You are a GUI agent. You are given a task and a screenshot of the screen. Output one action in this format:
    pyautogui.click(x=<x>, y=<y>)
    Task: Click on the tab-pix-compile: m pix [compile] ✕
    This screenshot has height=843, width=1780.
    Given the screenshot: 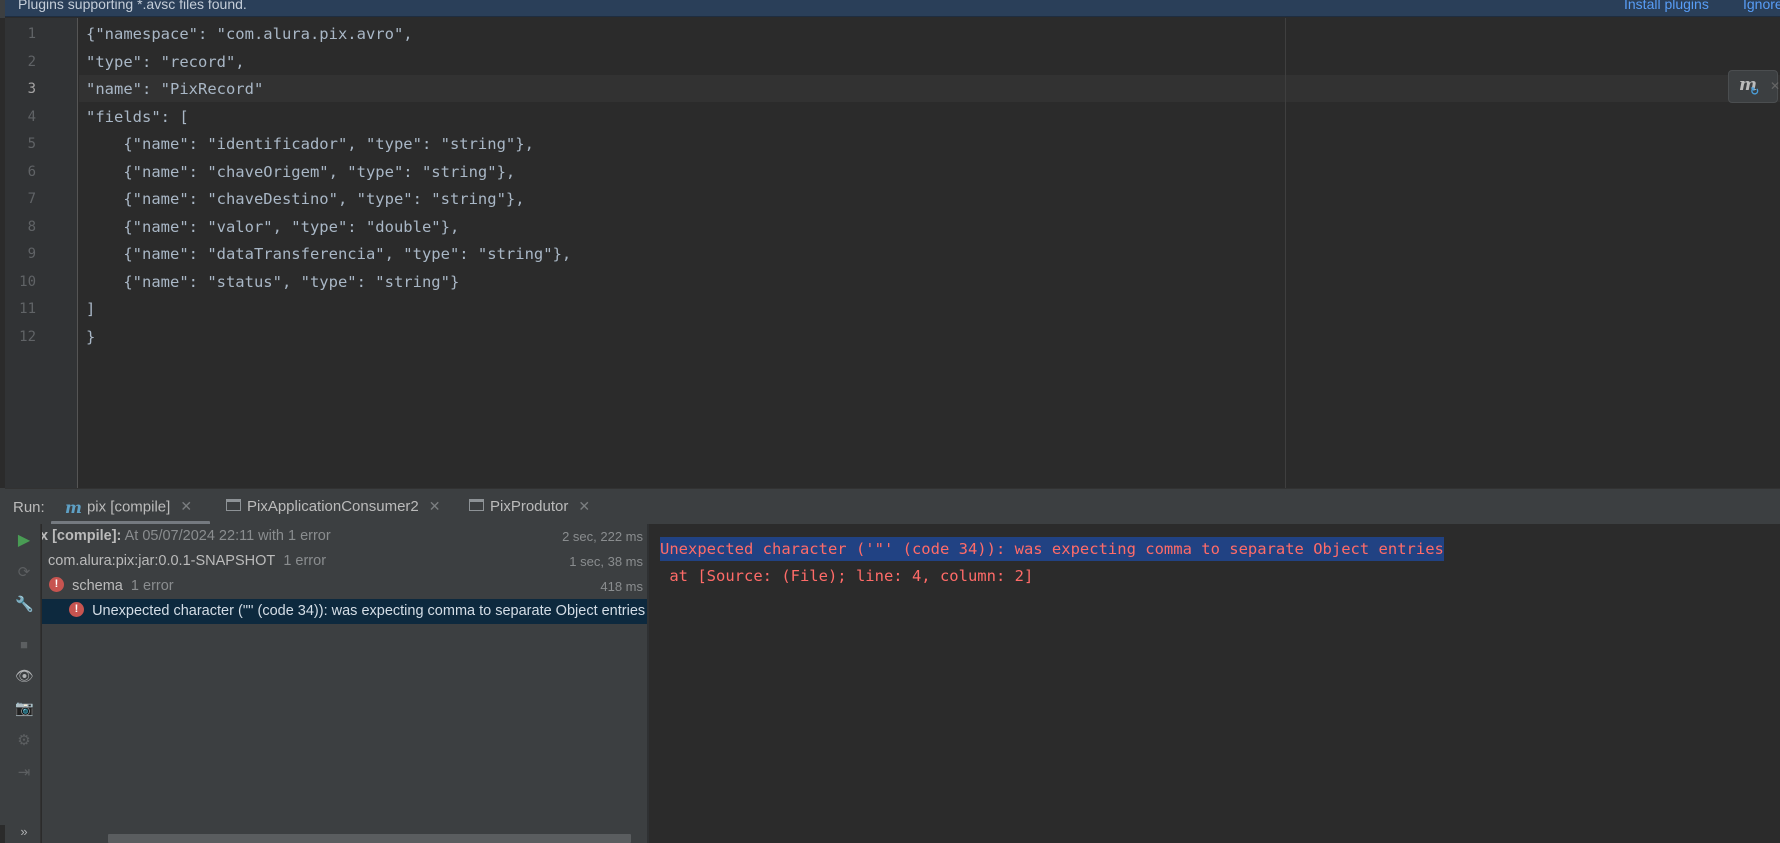 What is the action you would take?
    pyautogui.click(x=128, y=509)
    